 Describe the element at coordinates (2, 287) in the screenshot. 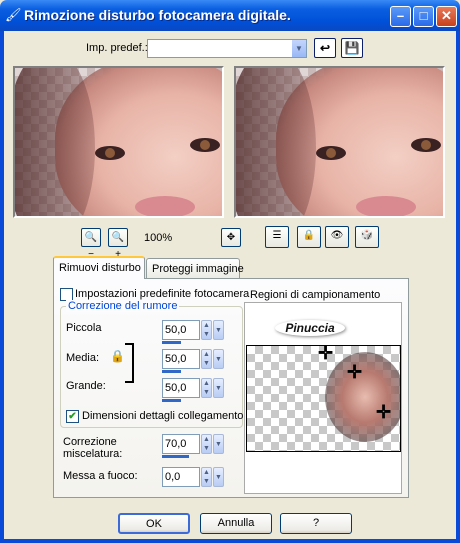

I see `window-frame-left` at that location.